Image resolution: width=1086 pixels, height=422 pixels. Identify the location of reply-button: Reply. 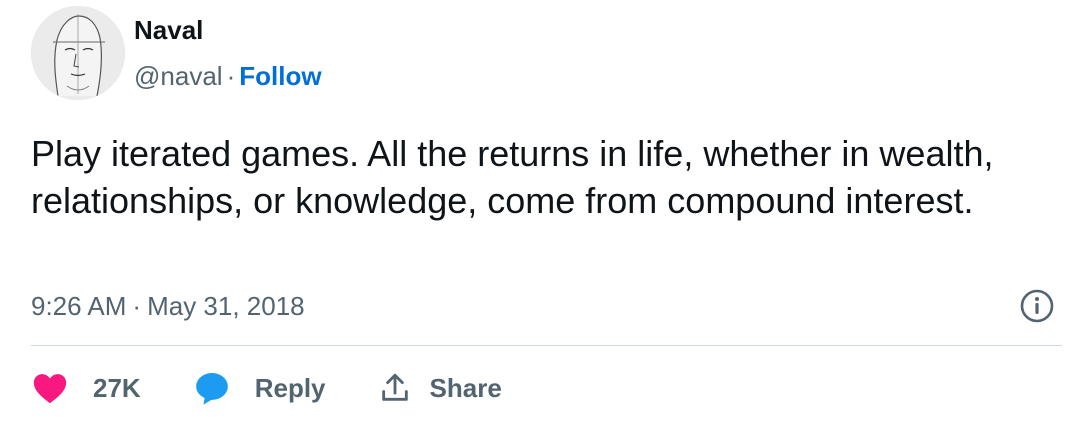
(259, 388).